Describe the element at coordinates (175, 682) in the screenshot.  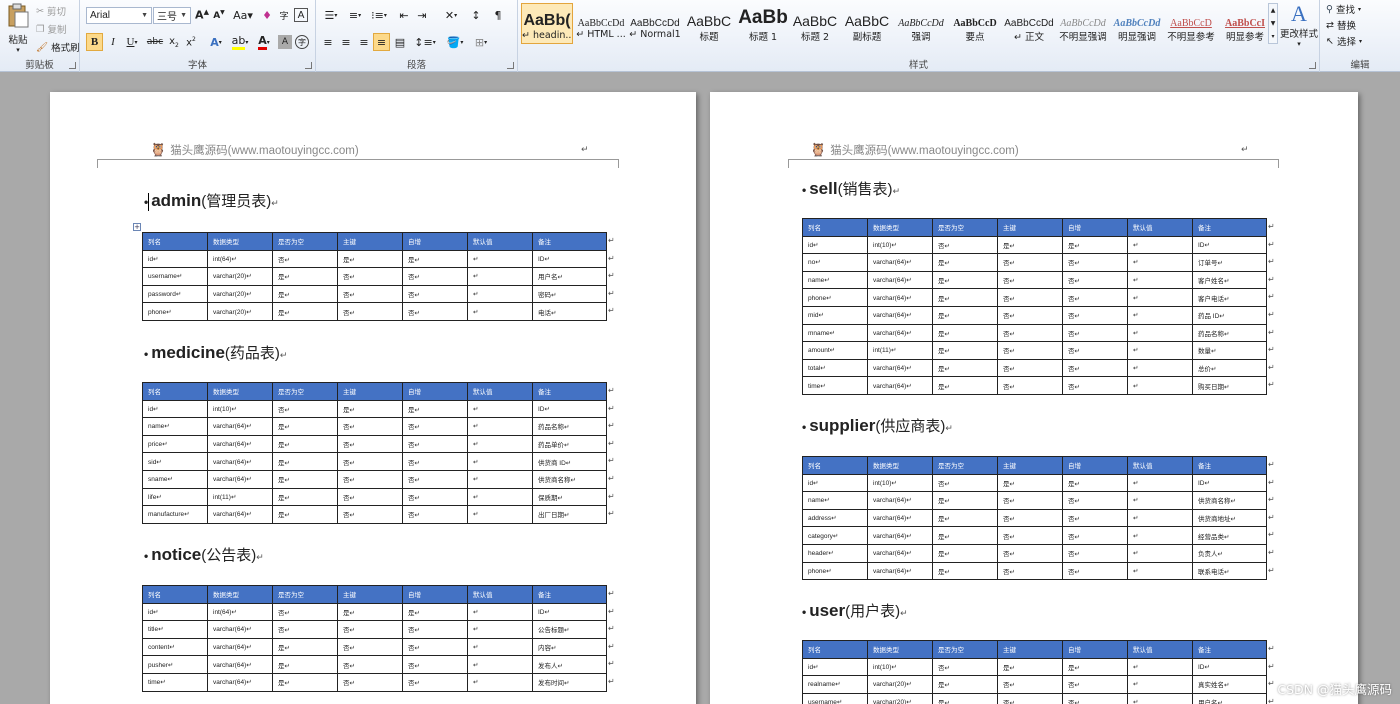
I see `table-cell: time↵` at that location.